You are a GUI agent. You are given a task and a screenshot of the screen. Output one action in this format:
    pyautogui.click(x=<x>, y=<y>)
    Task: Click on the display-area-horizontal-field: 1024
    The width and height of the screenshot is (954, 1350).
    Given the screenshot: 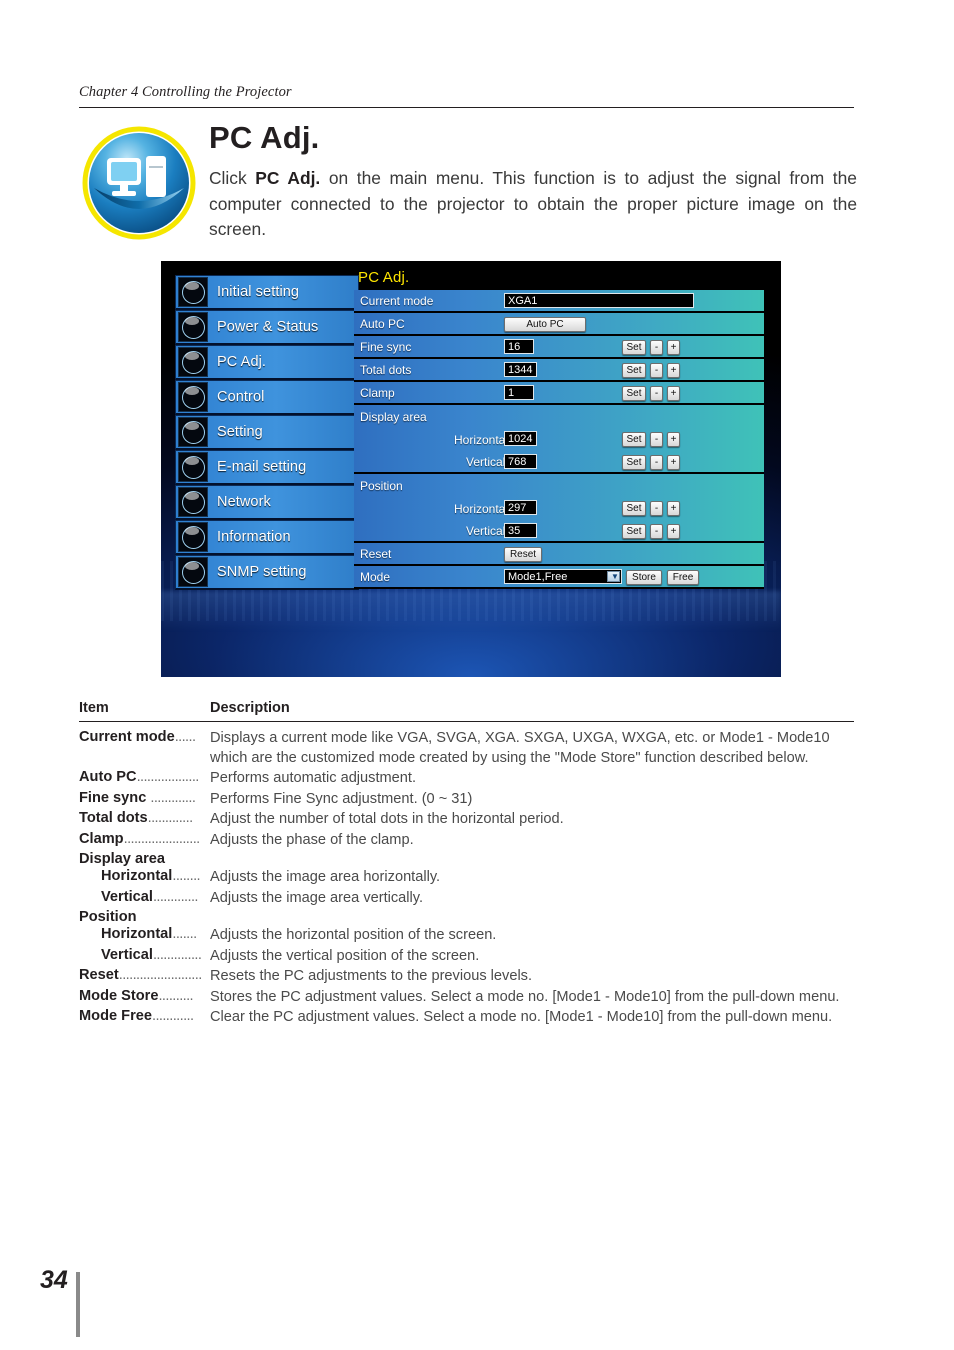 What is the action you would take?
    pyautogui.click(x=520, y=438)
    